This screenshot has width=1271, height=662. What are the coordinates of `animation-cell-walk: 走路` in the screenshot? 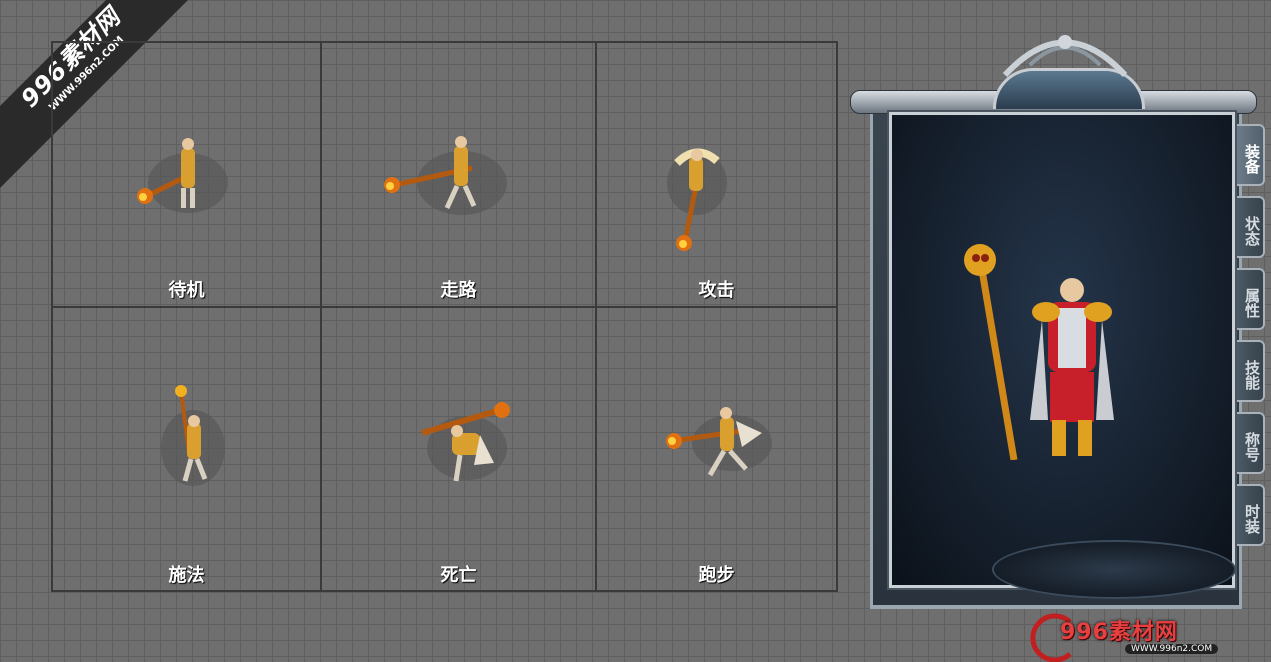 It's located at (458, 174).